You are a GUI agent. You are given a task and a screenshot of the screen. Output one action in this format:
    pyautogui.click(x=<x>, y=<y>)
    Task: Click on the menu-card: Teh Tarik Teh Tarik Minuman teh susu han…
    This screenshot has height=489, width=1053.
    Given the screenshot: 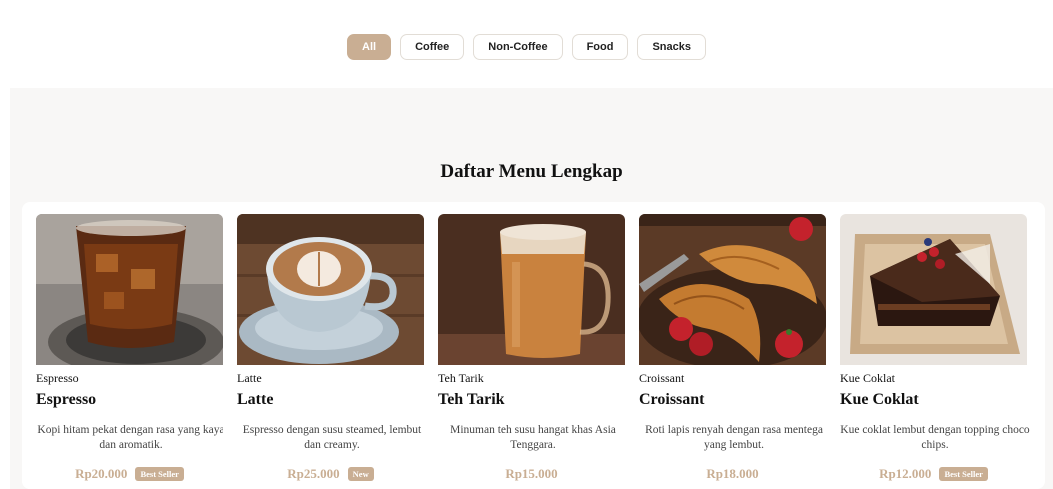 What is the action you would take?
    pyautogui.click(x=524, y=351)
    